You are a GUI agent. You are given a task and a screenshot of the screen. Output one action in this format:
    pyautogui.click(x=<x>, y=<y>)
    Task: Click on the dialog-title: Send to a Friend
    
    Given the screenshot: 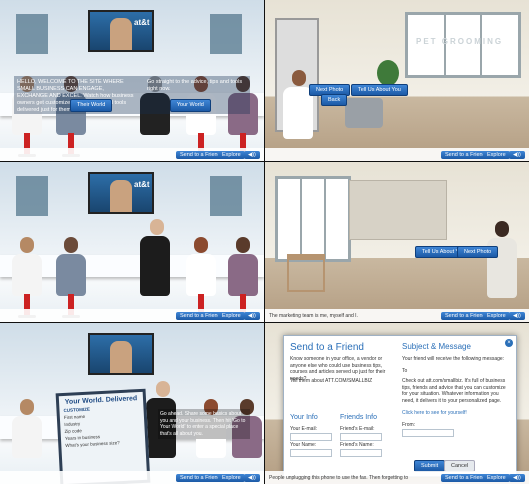 What is the action you would take?
    pyautogui.click(x=327, y=347)
    